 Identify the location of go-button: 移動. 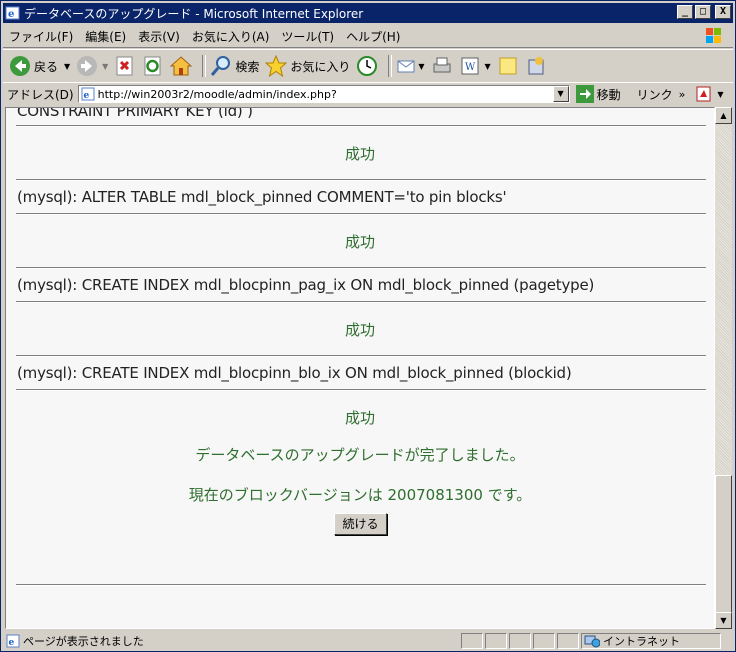
(600, 94).